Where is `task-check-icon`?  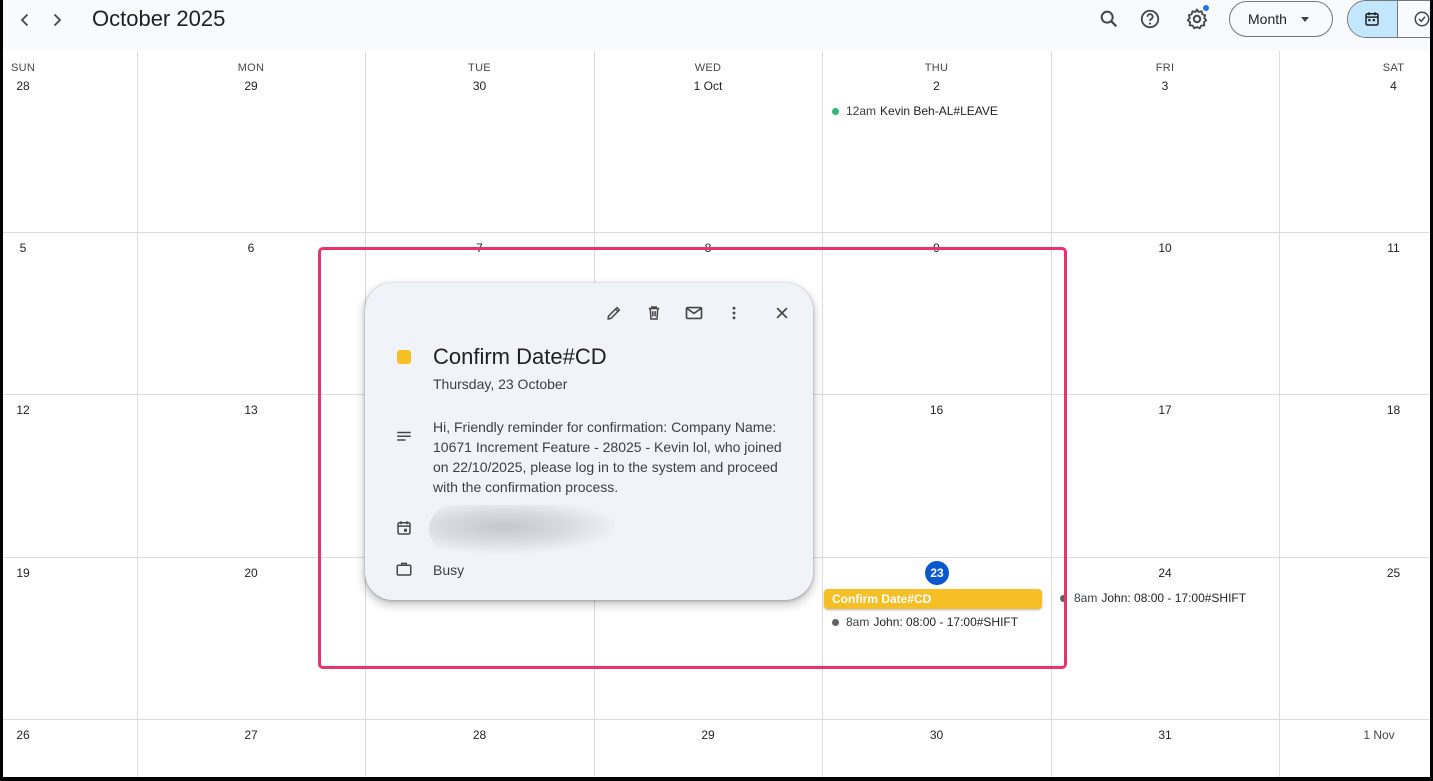
task-check-icon is located at coordinates (1422, 19).